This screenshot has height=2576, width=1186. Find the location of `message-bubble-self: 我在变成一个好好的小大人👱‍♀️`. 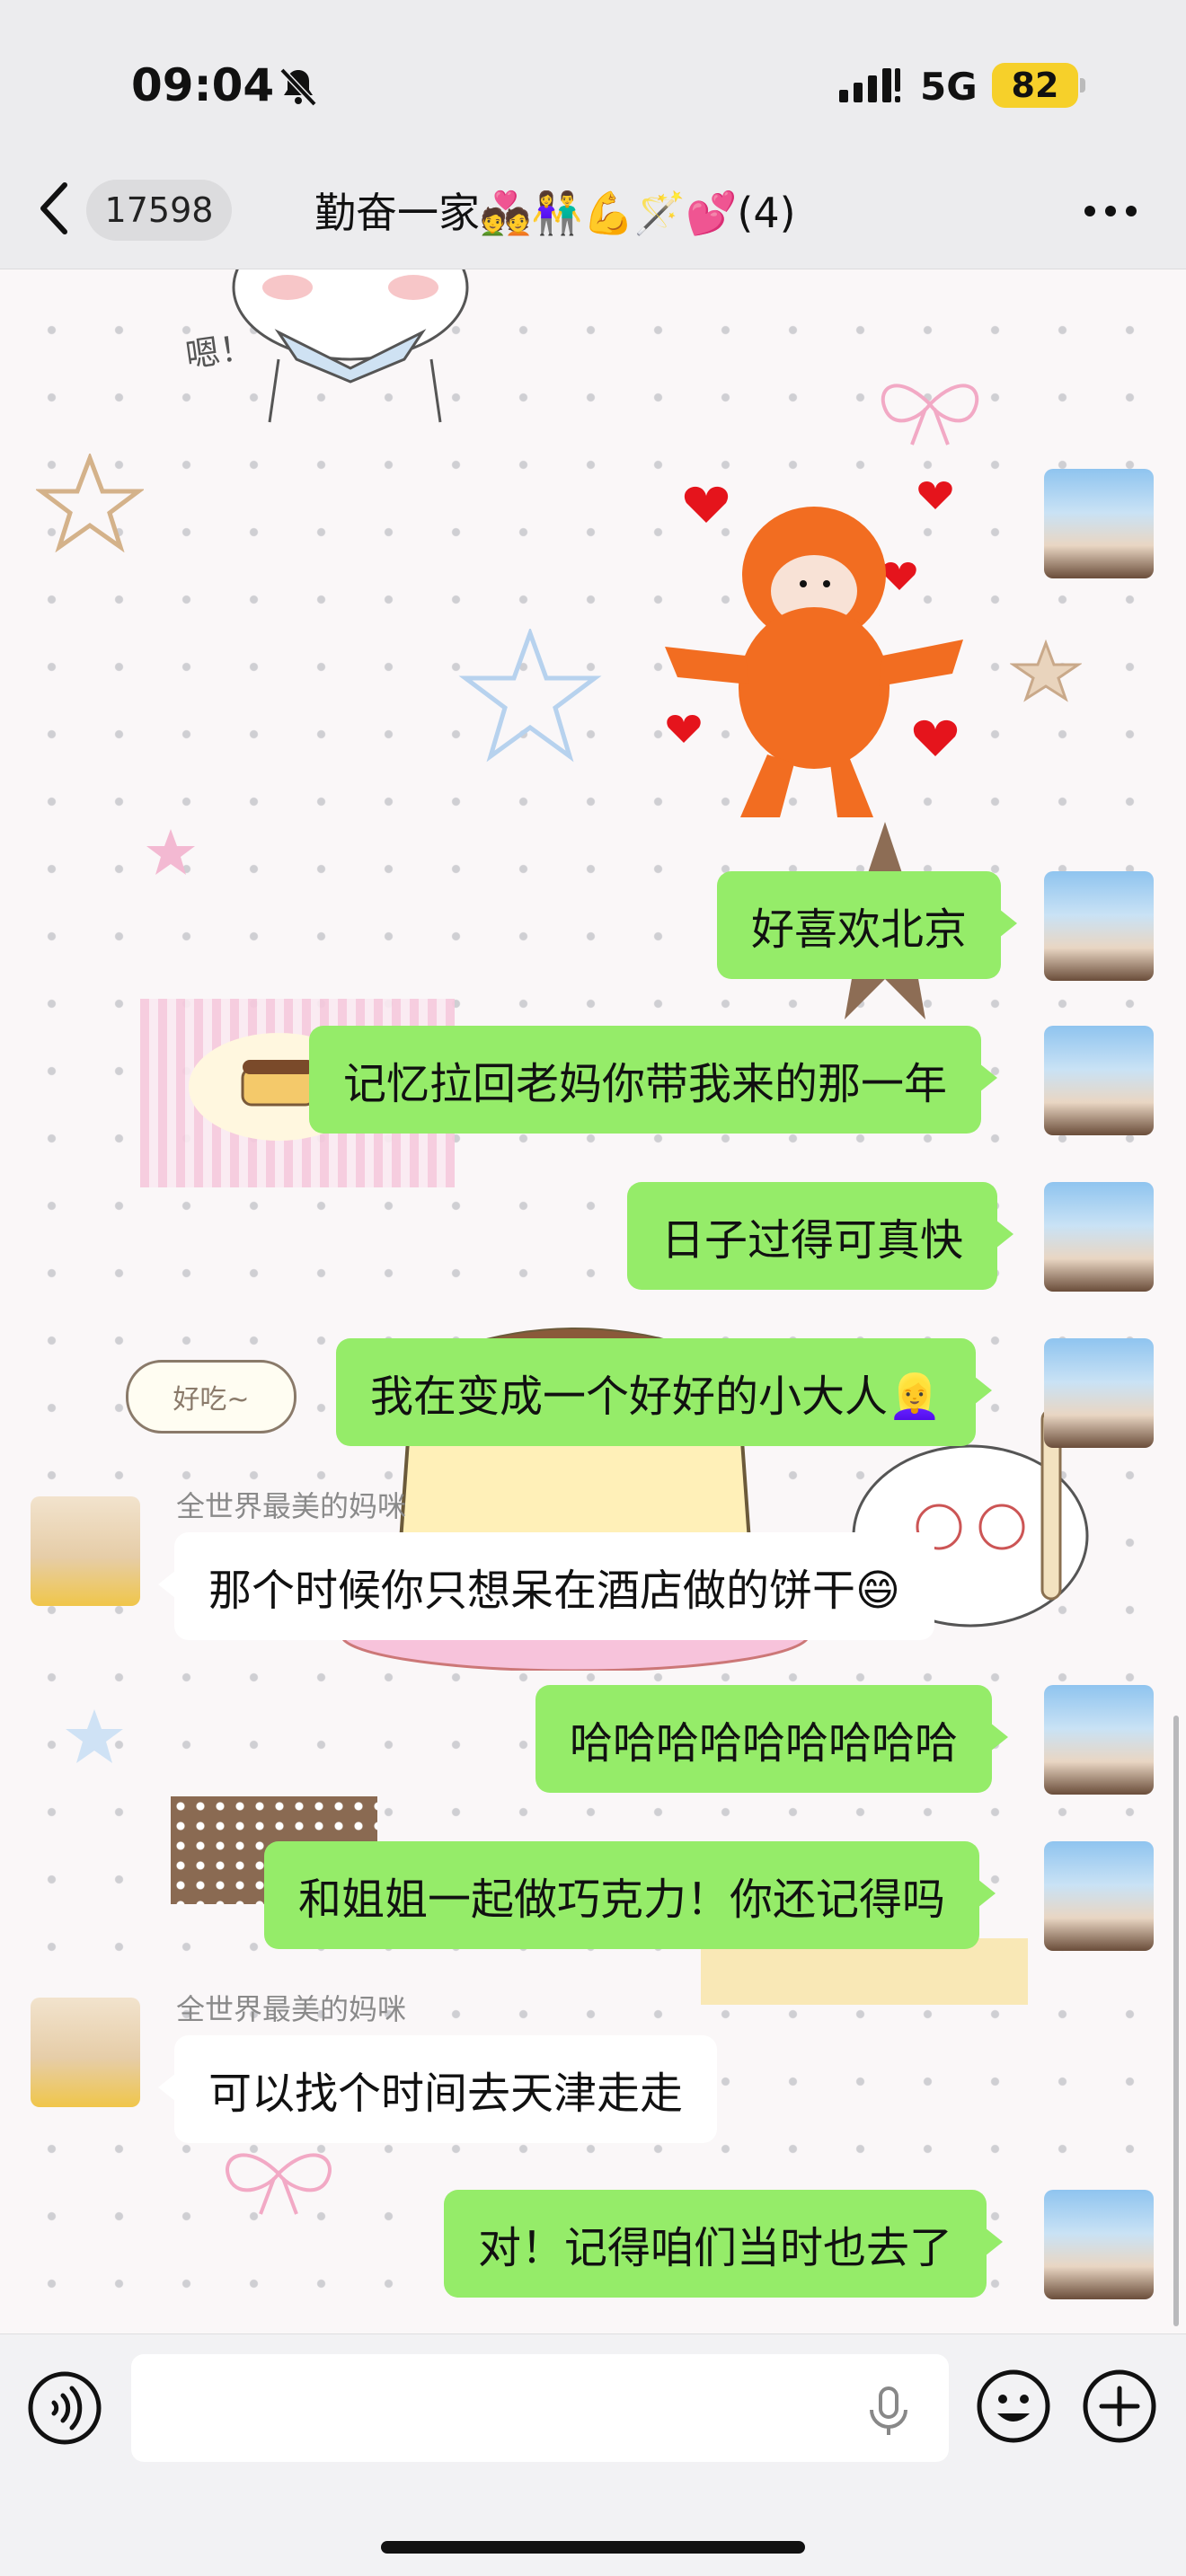

message-bubble-self: 我在变成一个好好的小大人👱‍♀️ is located at coordinates (664, 1392).